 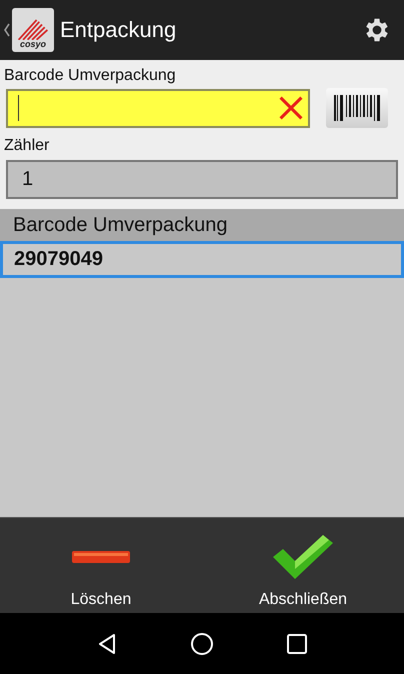 I want to click on app-logo: cosyo, so click(x=33, y=30).